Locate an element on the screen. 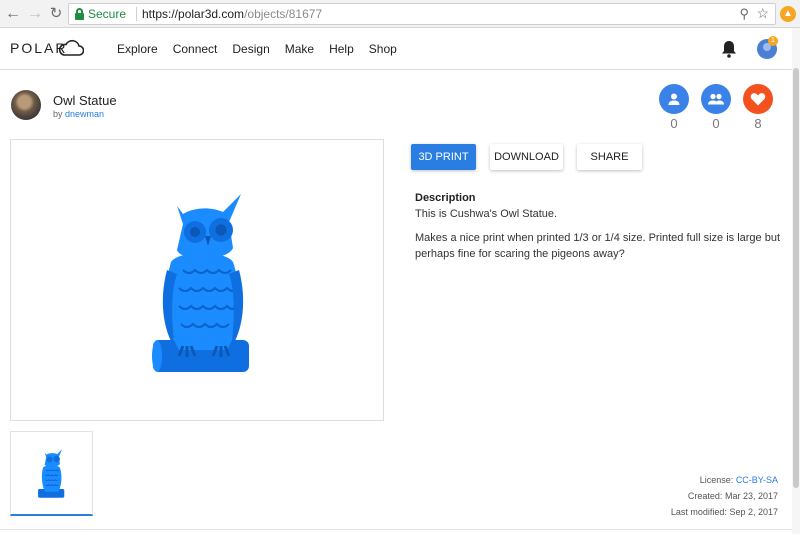  download-button: DOWNLOAD is located at coordinates (526, 157).